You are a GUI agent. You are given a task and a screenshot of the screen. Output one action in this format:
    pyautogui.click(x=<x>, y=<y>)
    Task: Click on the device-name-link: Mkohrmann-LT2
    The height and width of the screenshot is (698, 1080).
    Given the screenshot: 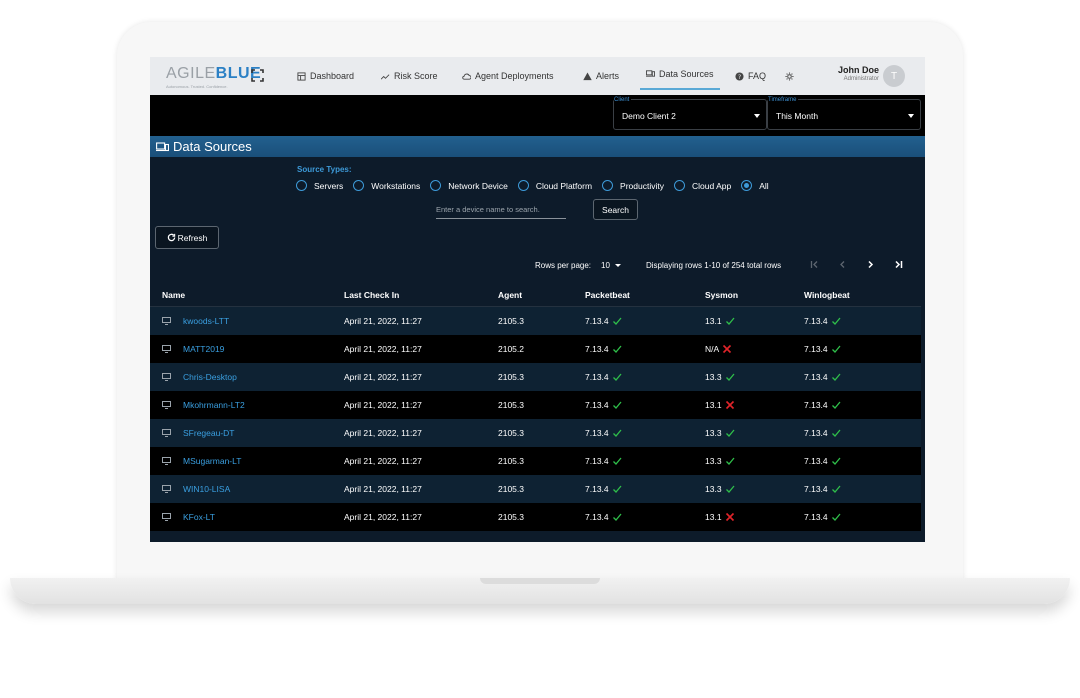 What is the action you would take?
    pyautogui.click(x=214, y=405)
    